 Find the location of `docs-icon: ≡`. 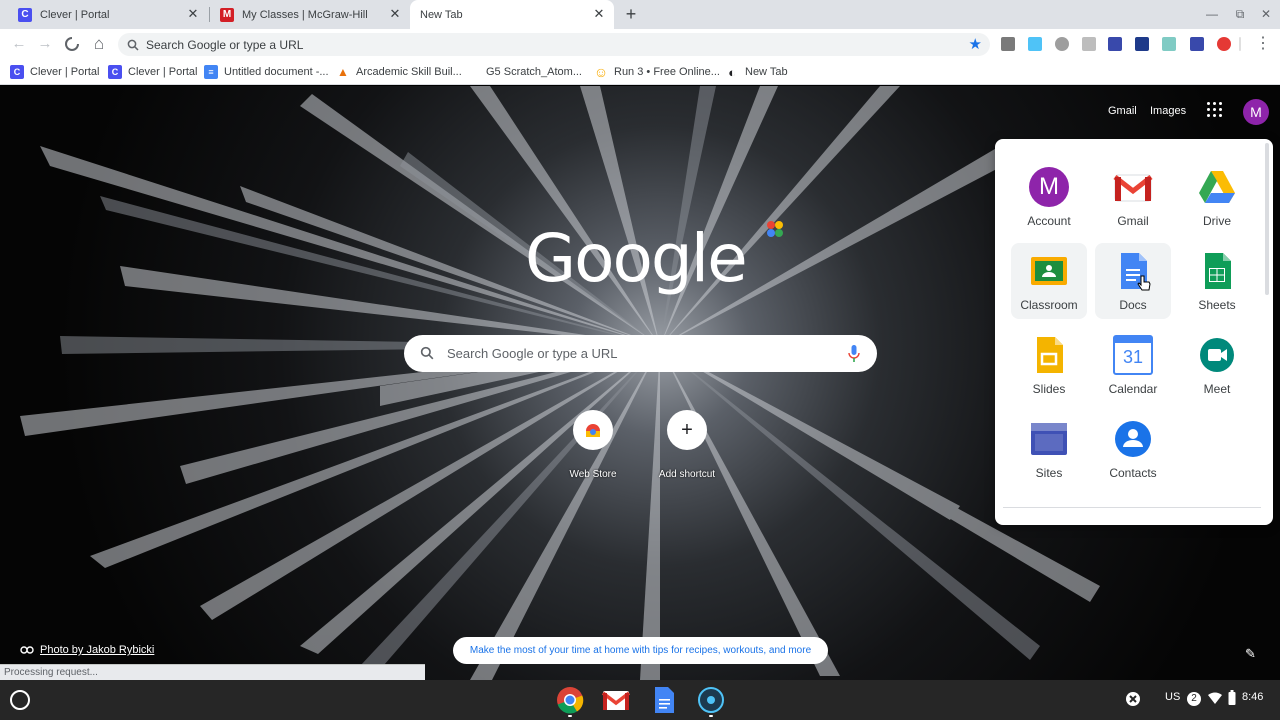

docs-icon: ≡ is located at coordinates (211, 72).